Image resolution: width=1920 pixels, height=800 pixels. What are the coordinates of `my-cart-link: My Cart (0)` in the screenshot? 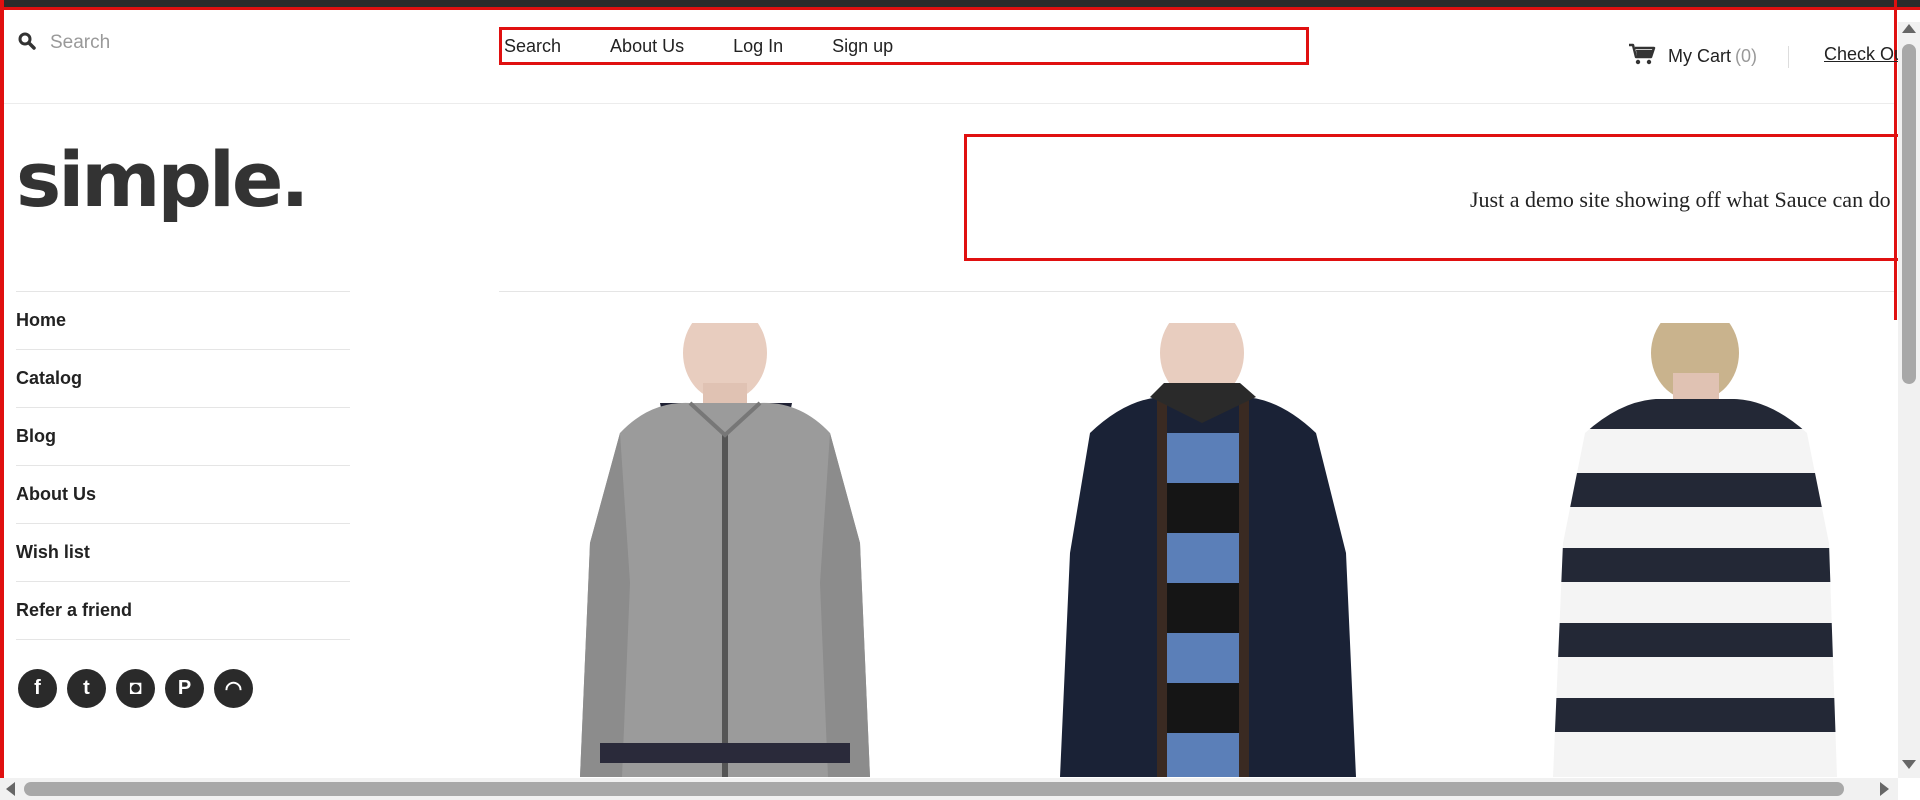 It's located at (1692, 56).